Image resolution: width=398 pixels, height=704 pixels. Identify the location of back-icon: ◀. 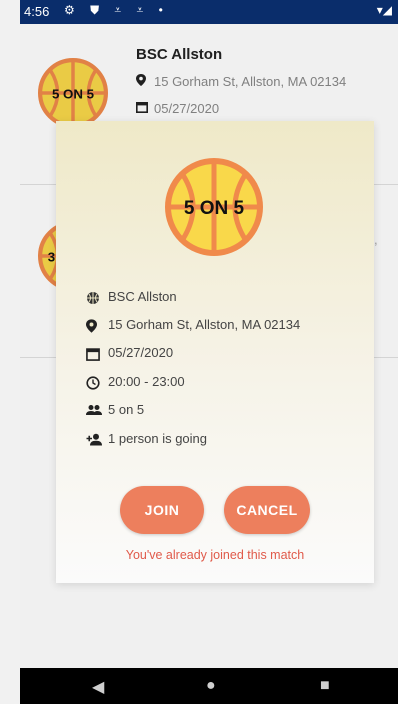
(98, 687).